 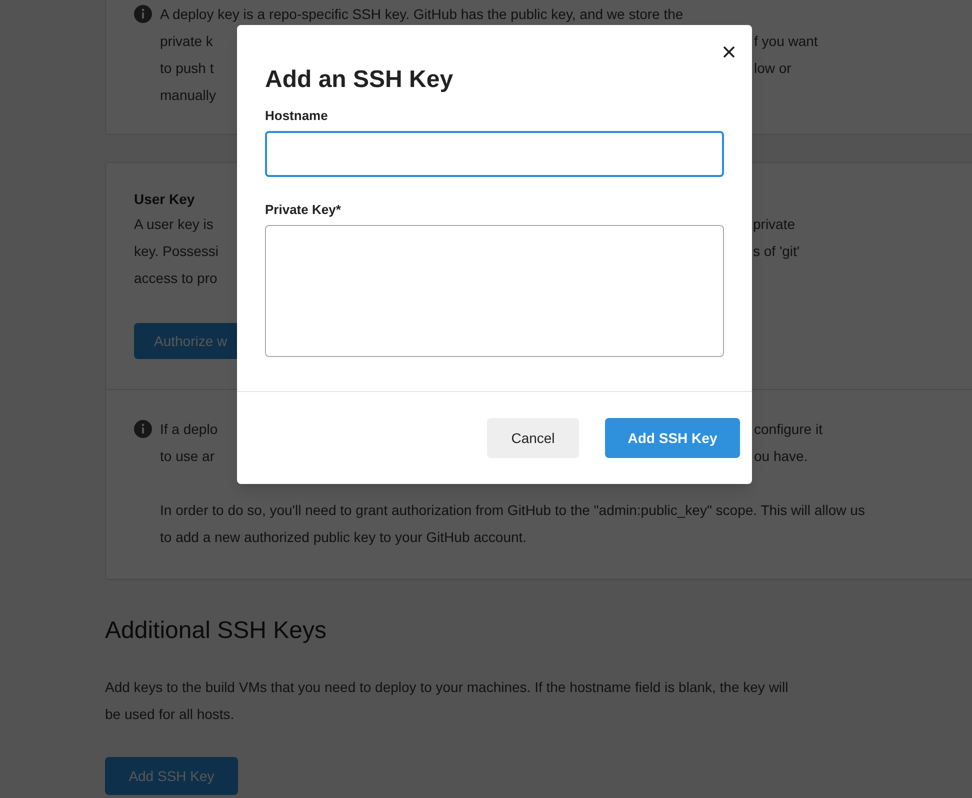 I want to click on paragraph-text: If a deplo, so click(x=189, y=429).